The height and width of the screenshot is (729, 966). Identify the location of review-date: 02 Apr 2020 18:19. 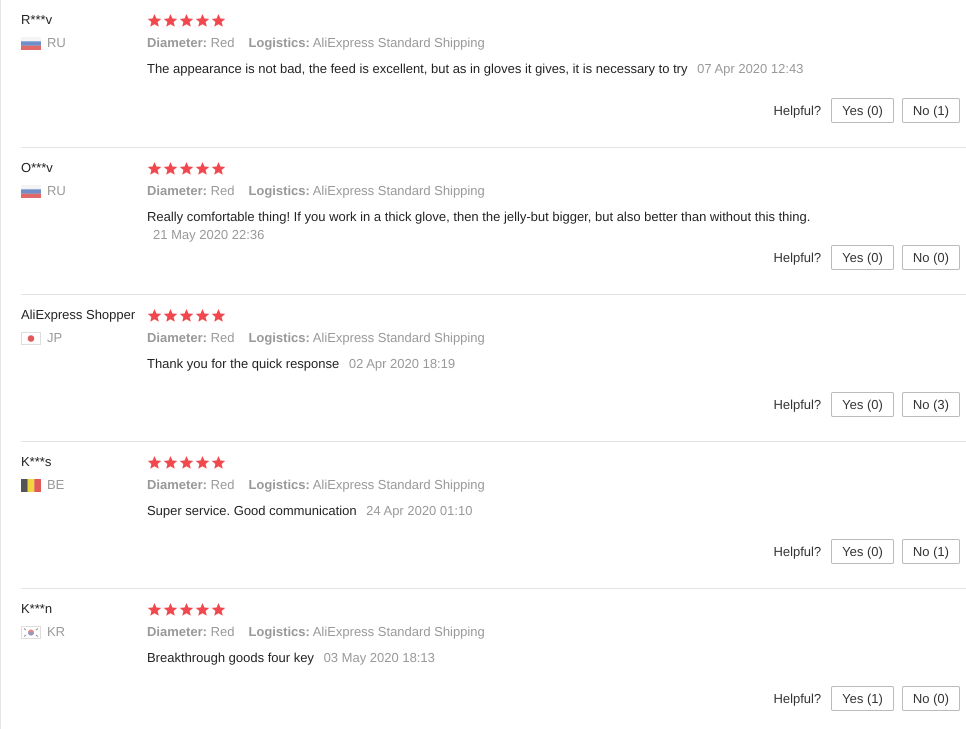
(402, 363).